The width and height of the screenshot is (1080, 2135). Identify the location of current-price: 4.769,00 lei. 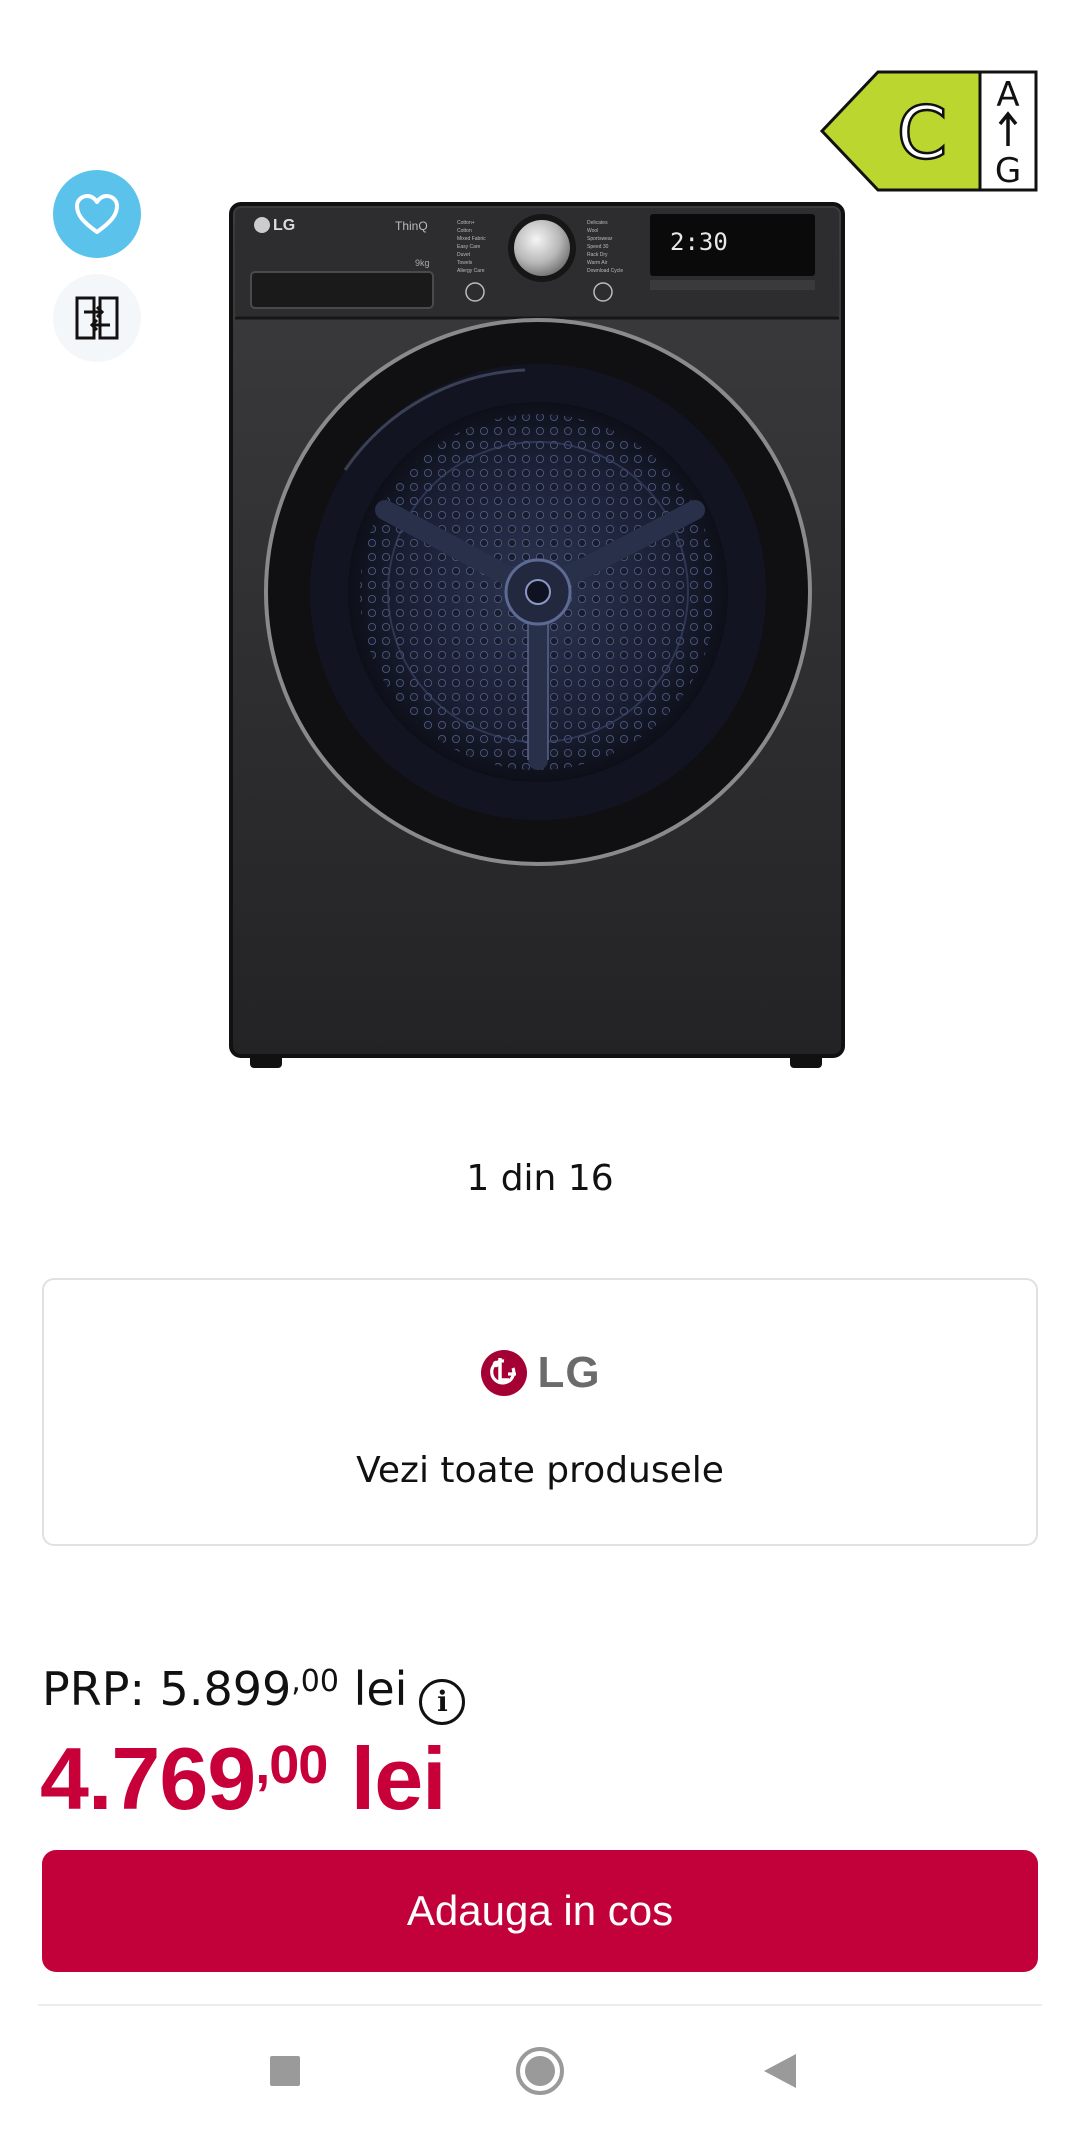
(243, 1779).